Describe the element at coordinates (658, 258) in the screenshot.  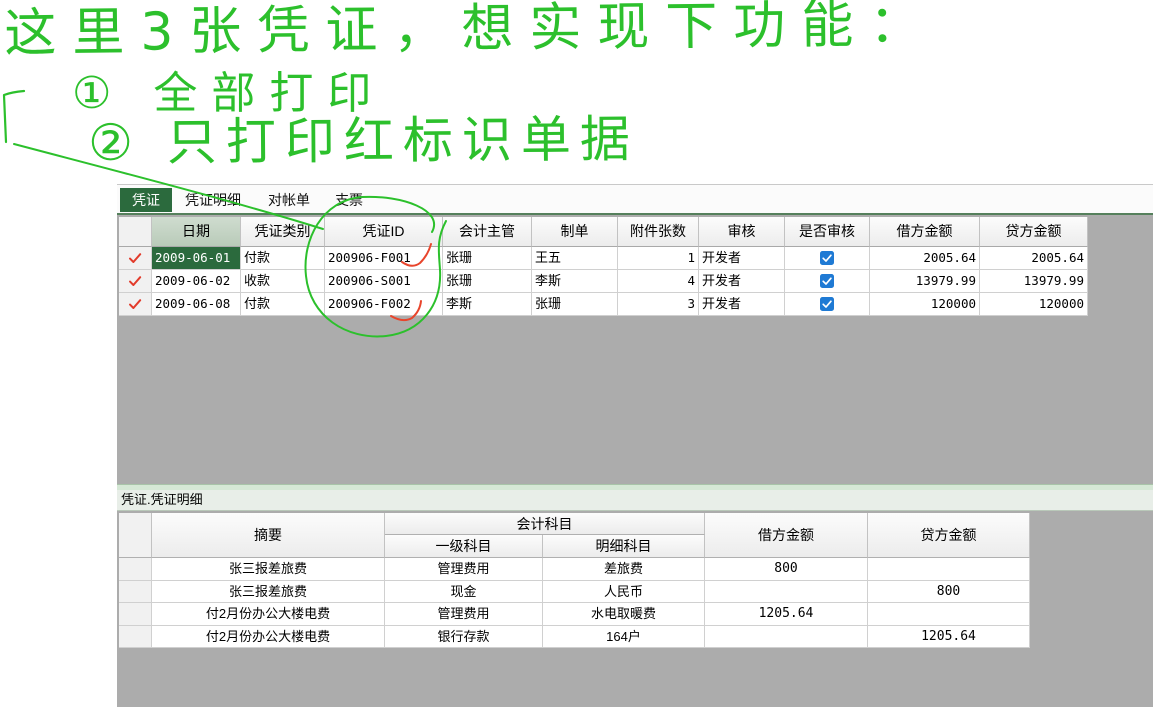
I see `cell-attachment-count: 1` at that location.